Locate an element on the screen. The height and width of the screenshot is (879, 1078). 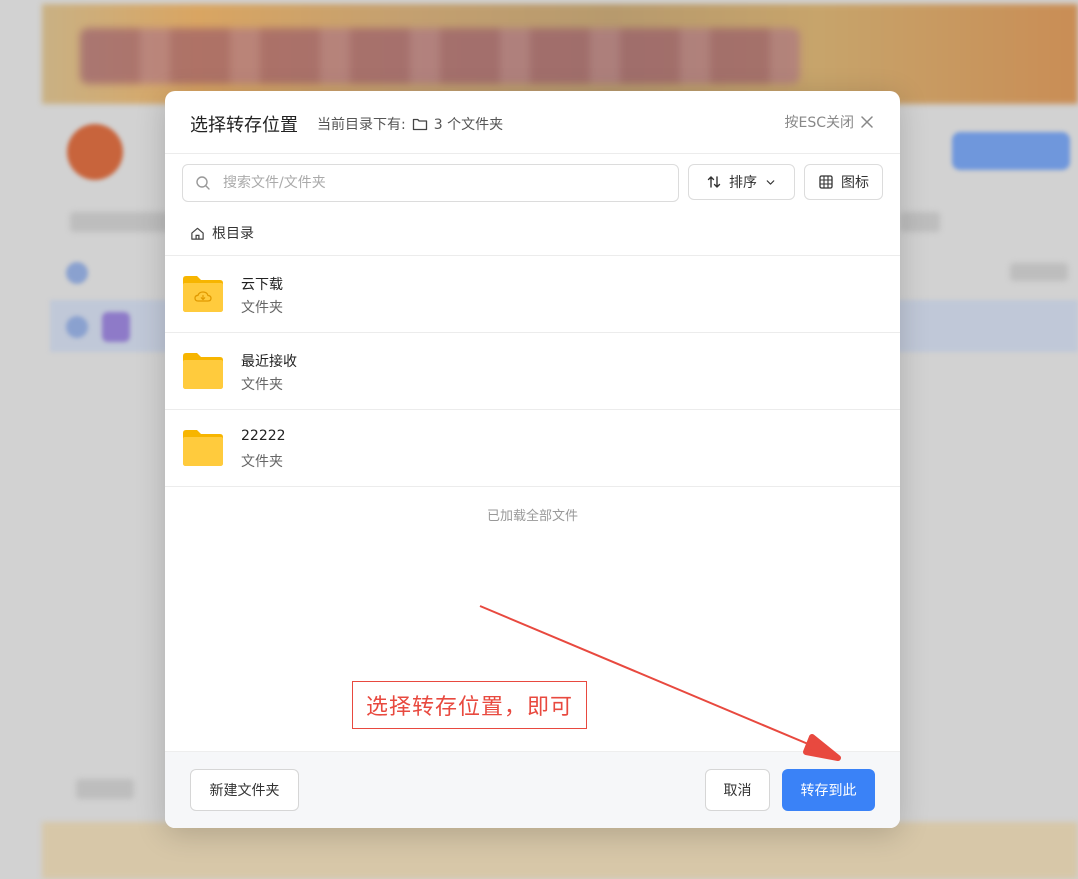
list-item: 最近接收 文件夹 is located at coordinates (532, 371).